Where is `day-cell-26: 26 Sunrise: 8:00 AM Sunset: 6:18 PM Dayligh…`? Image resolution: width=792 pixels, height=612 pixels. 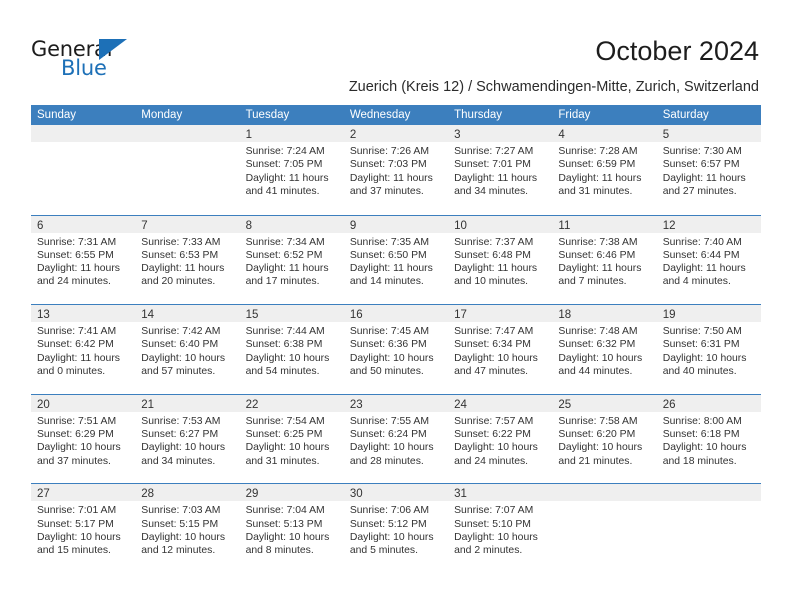 day-cell-26: 26 Sunrise: 8:00 AM Sunset: 6:18 PM Dayligh… is located at coordinates (708, 439).